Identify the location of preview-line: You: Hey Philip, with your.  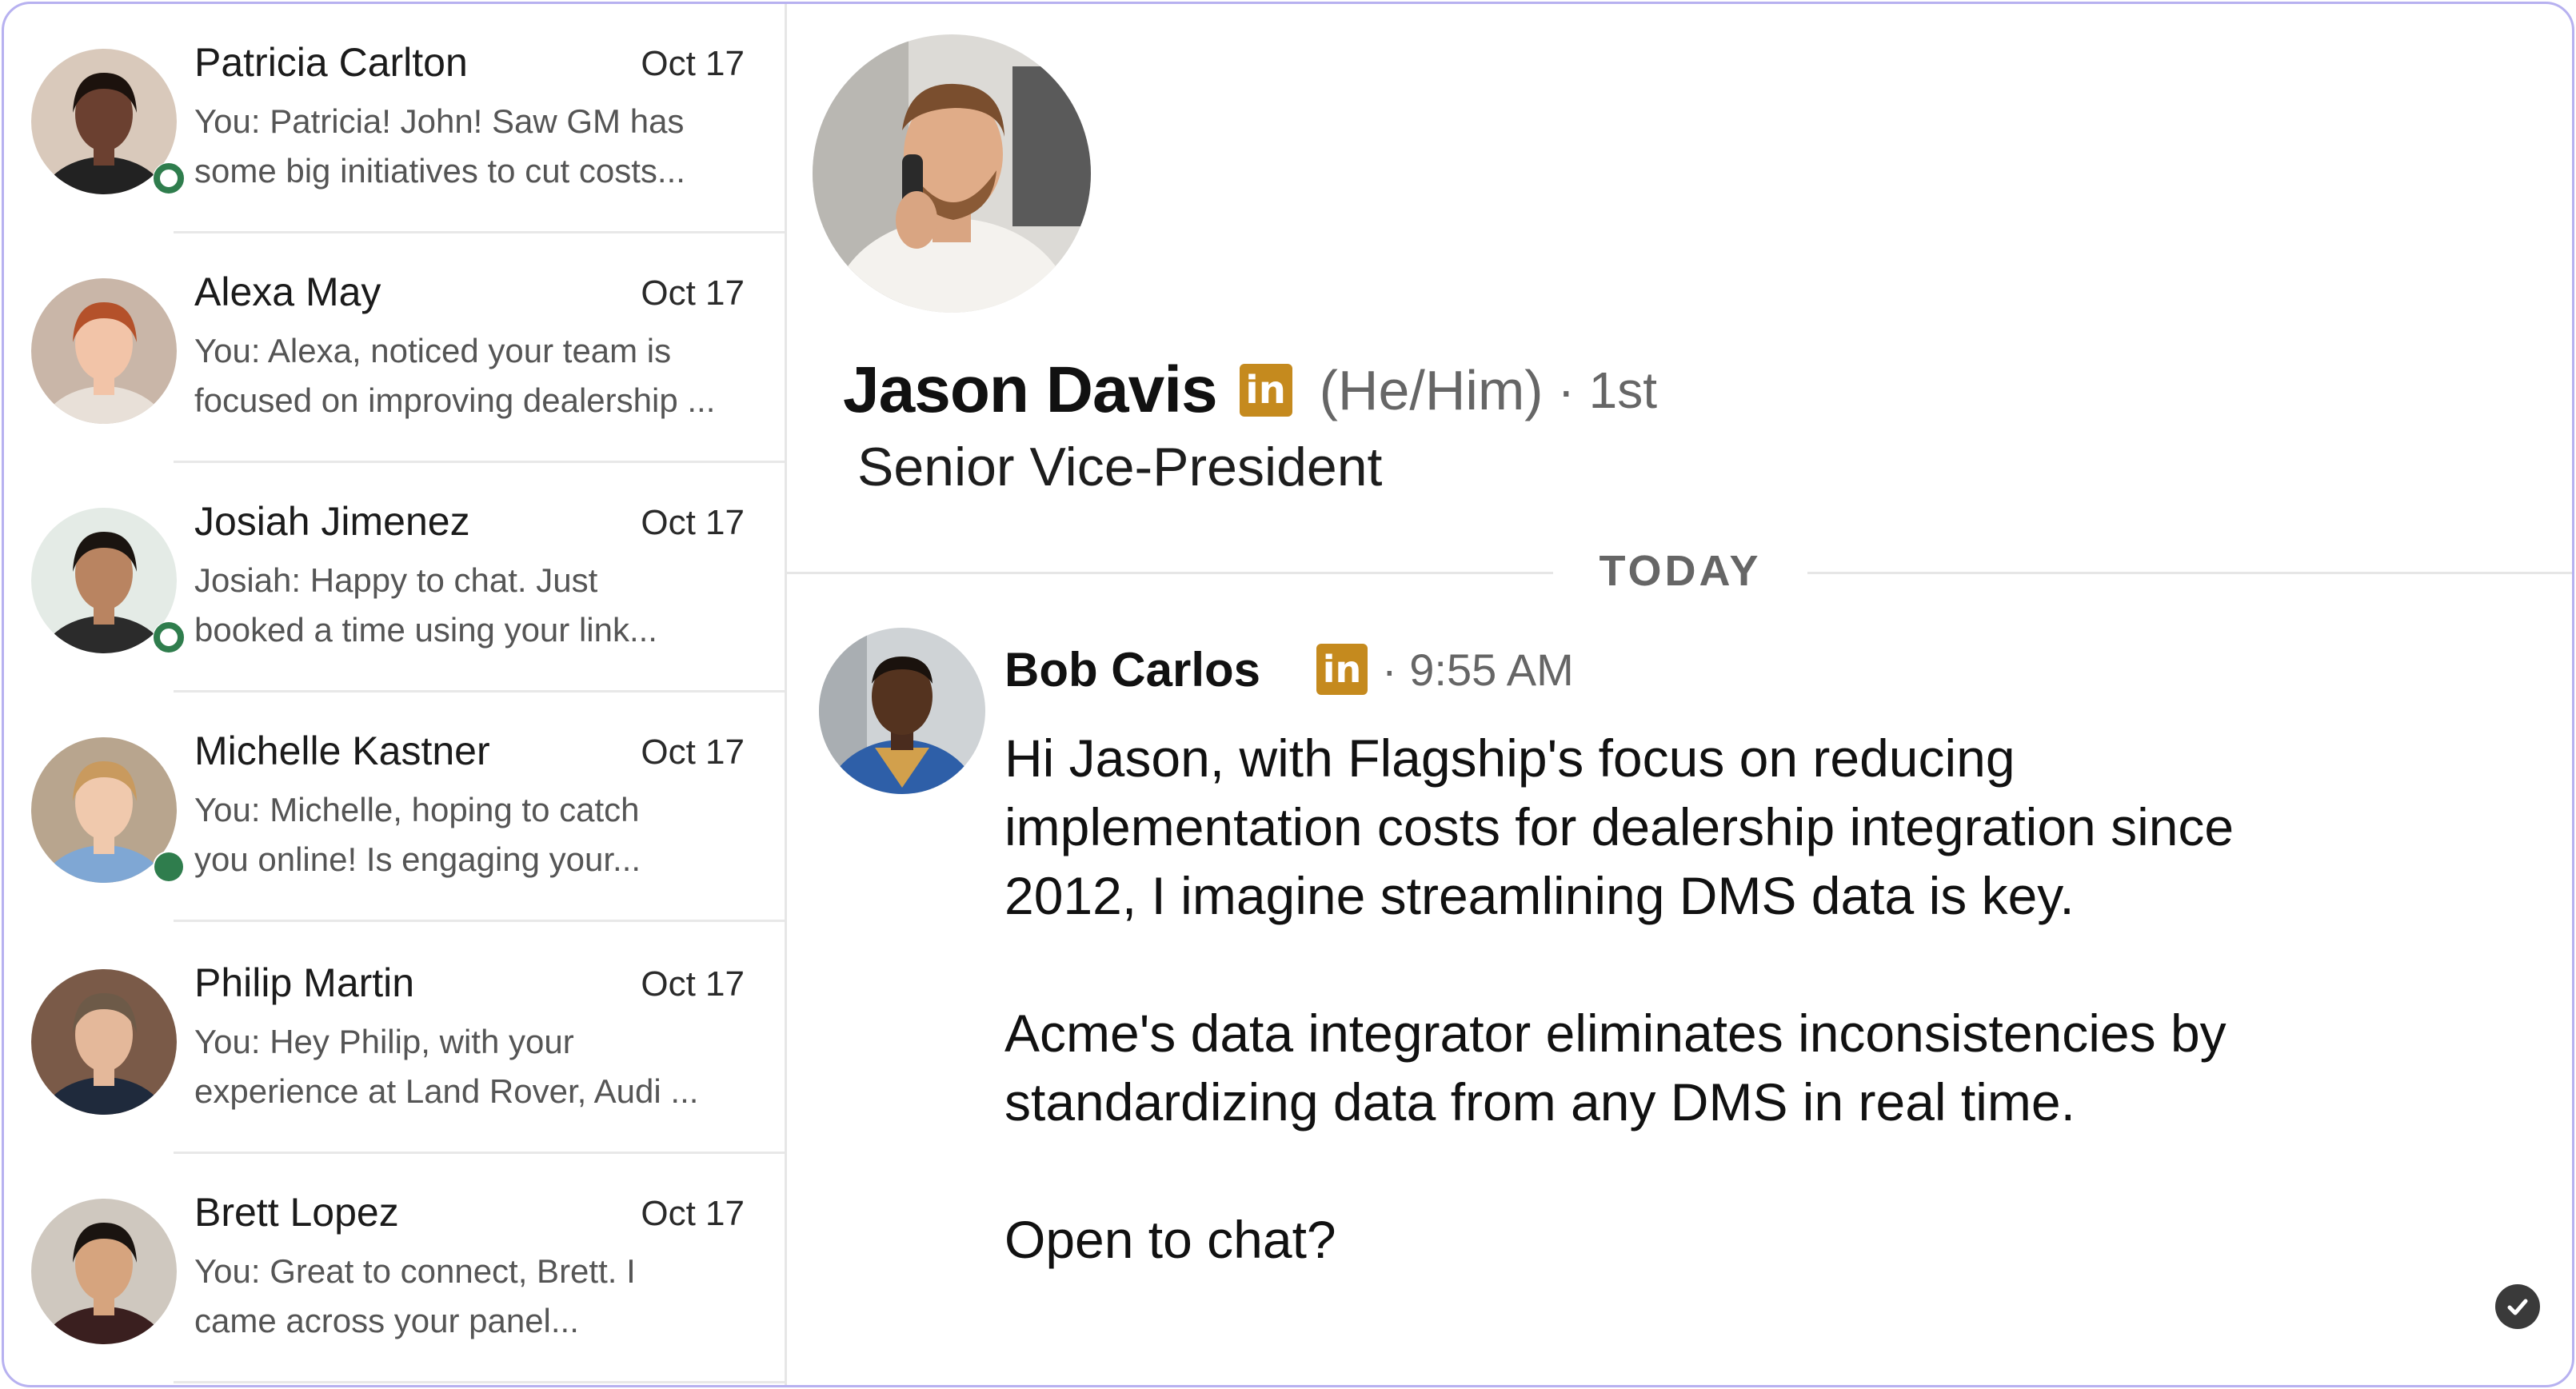
(384, 1041).